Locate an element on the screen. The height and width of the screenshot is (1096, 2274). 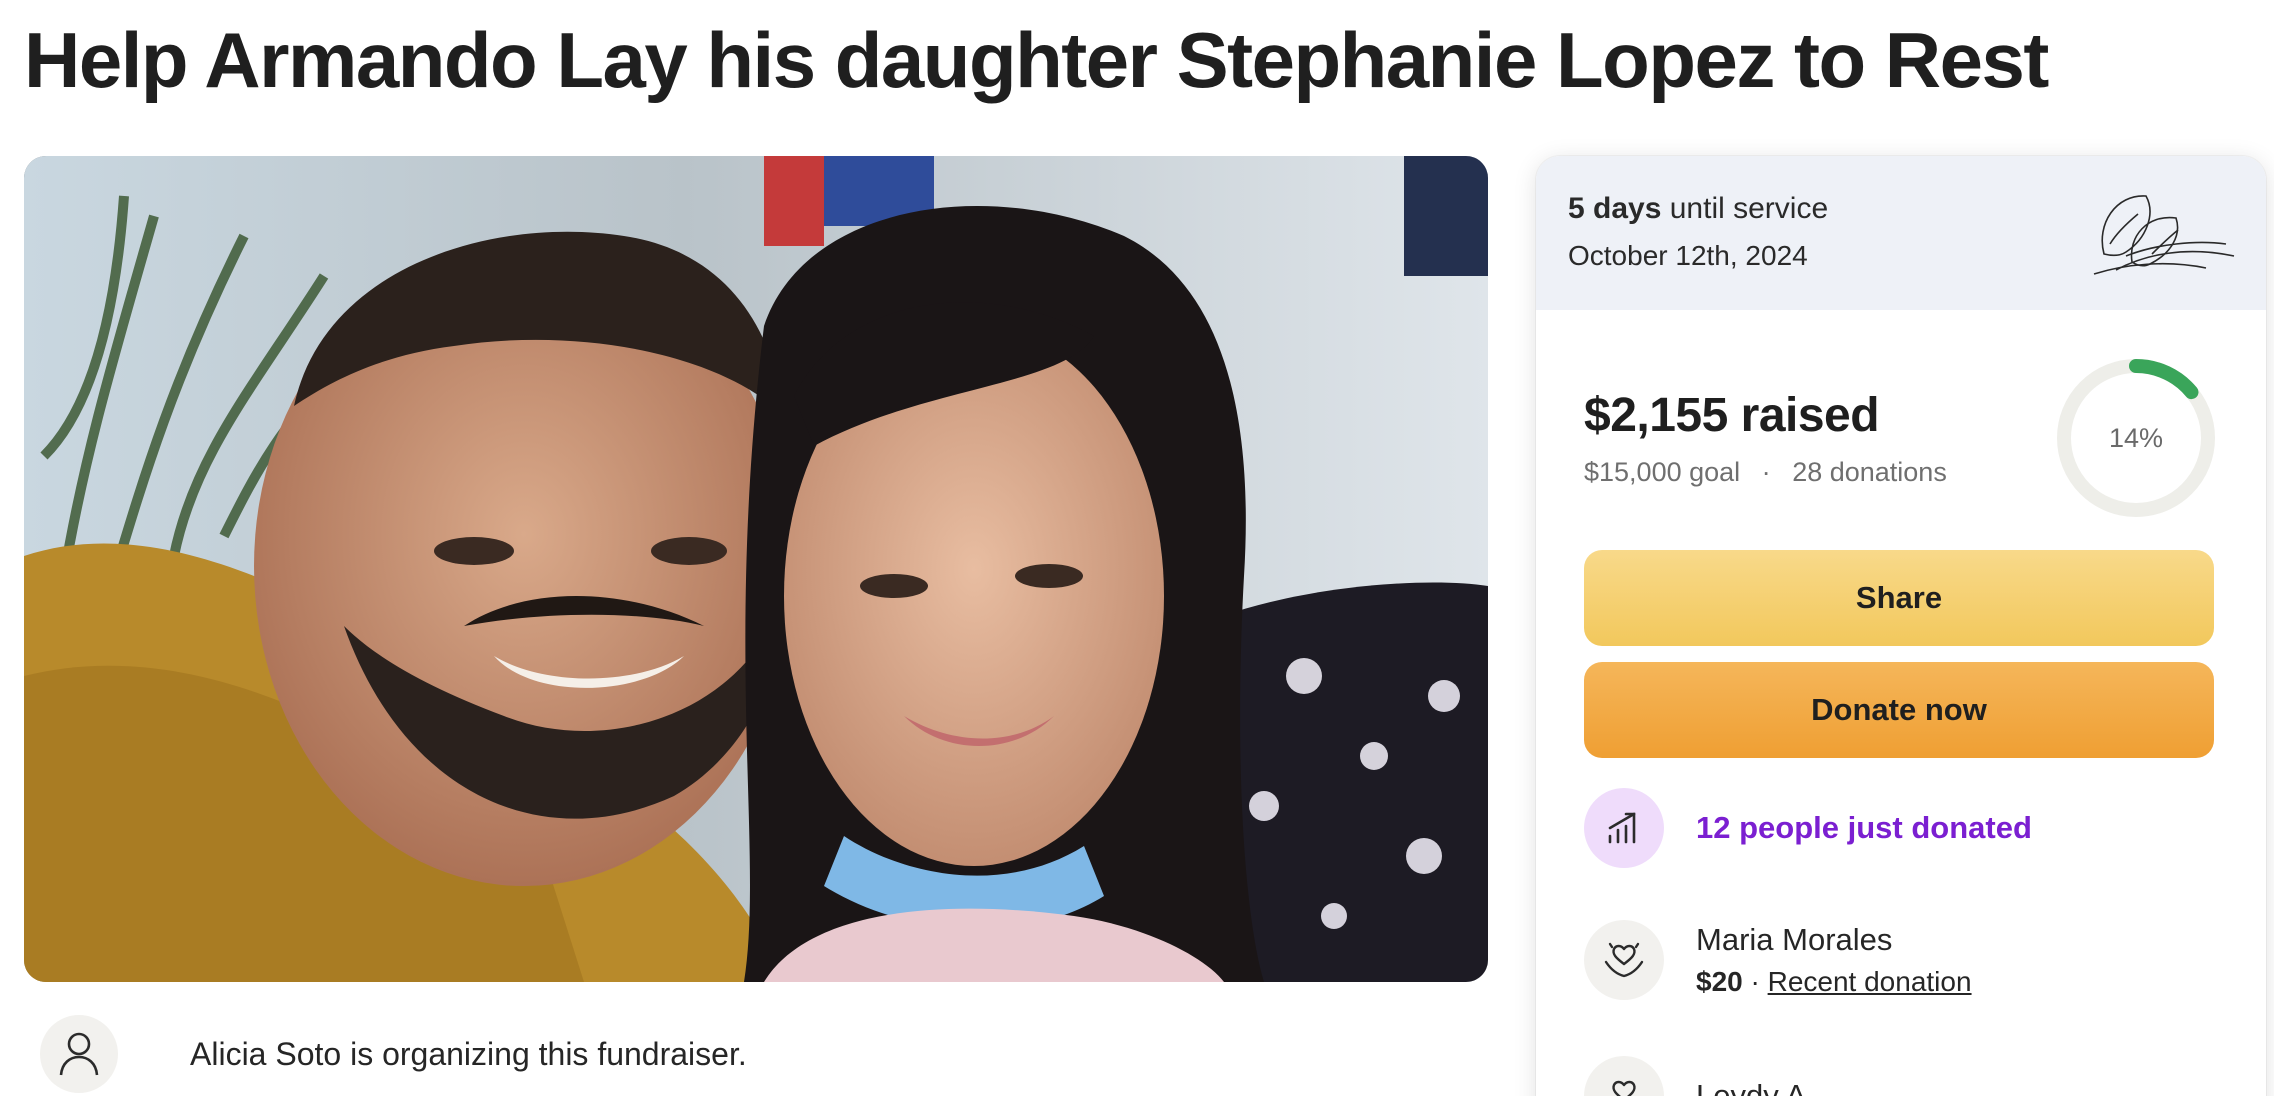
just-donated-label: 12 people just donated is located at coordinates (1864, 827).